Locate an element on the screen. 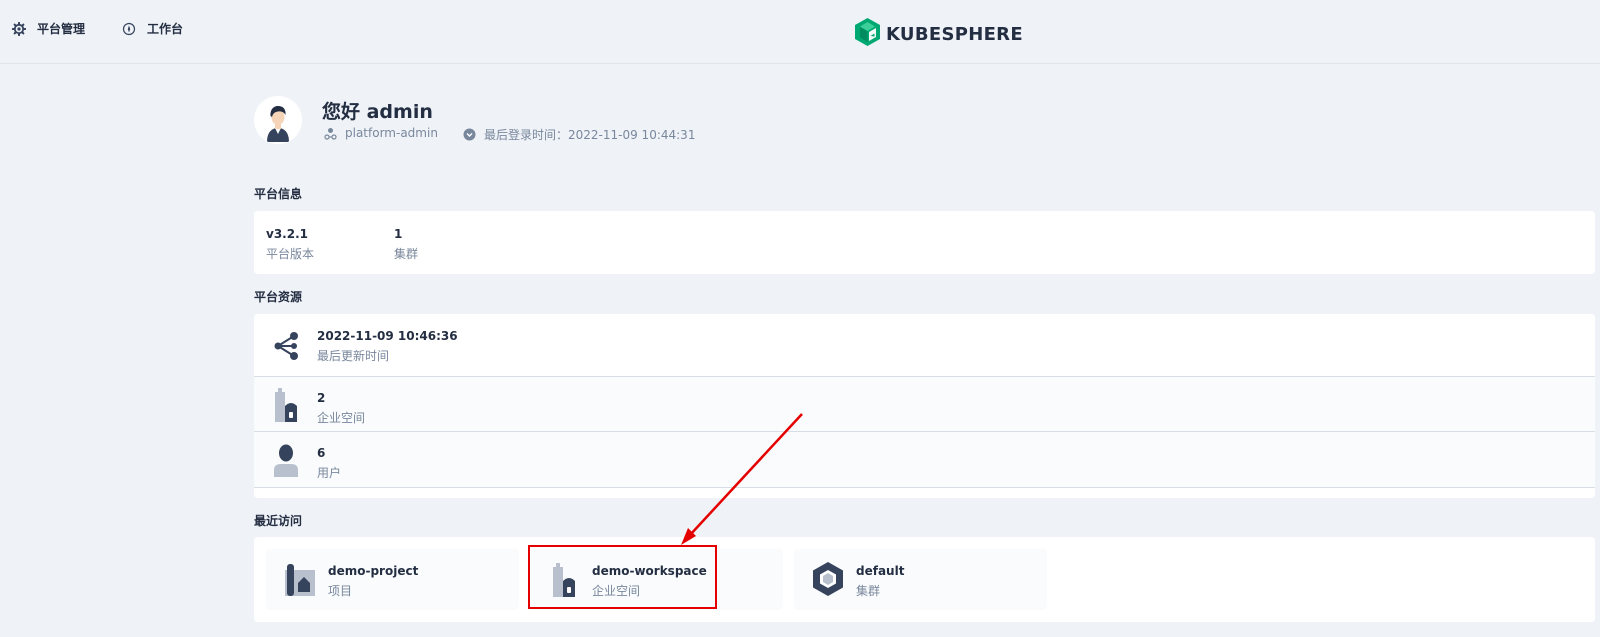 Image resolution: width=1600 pixels, height=637 pixels. clock-icon is located at coordinates (469, 134).